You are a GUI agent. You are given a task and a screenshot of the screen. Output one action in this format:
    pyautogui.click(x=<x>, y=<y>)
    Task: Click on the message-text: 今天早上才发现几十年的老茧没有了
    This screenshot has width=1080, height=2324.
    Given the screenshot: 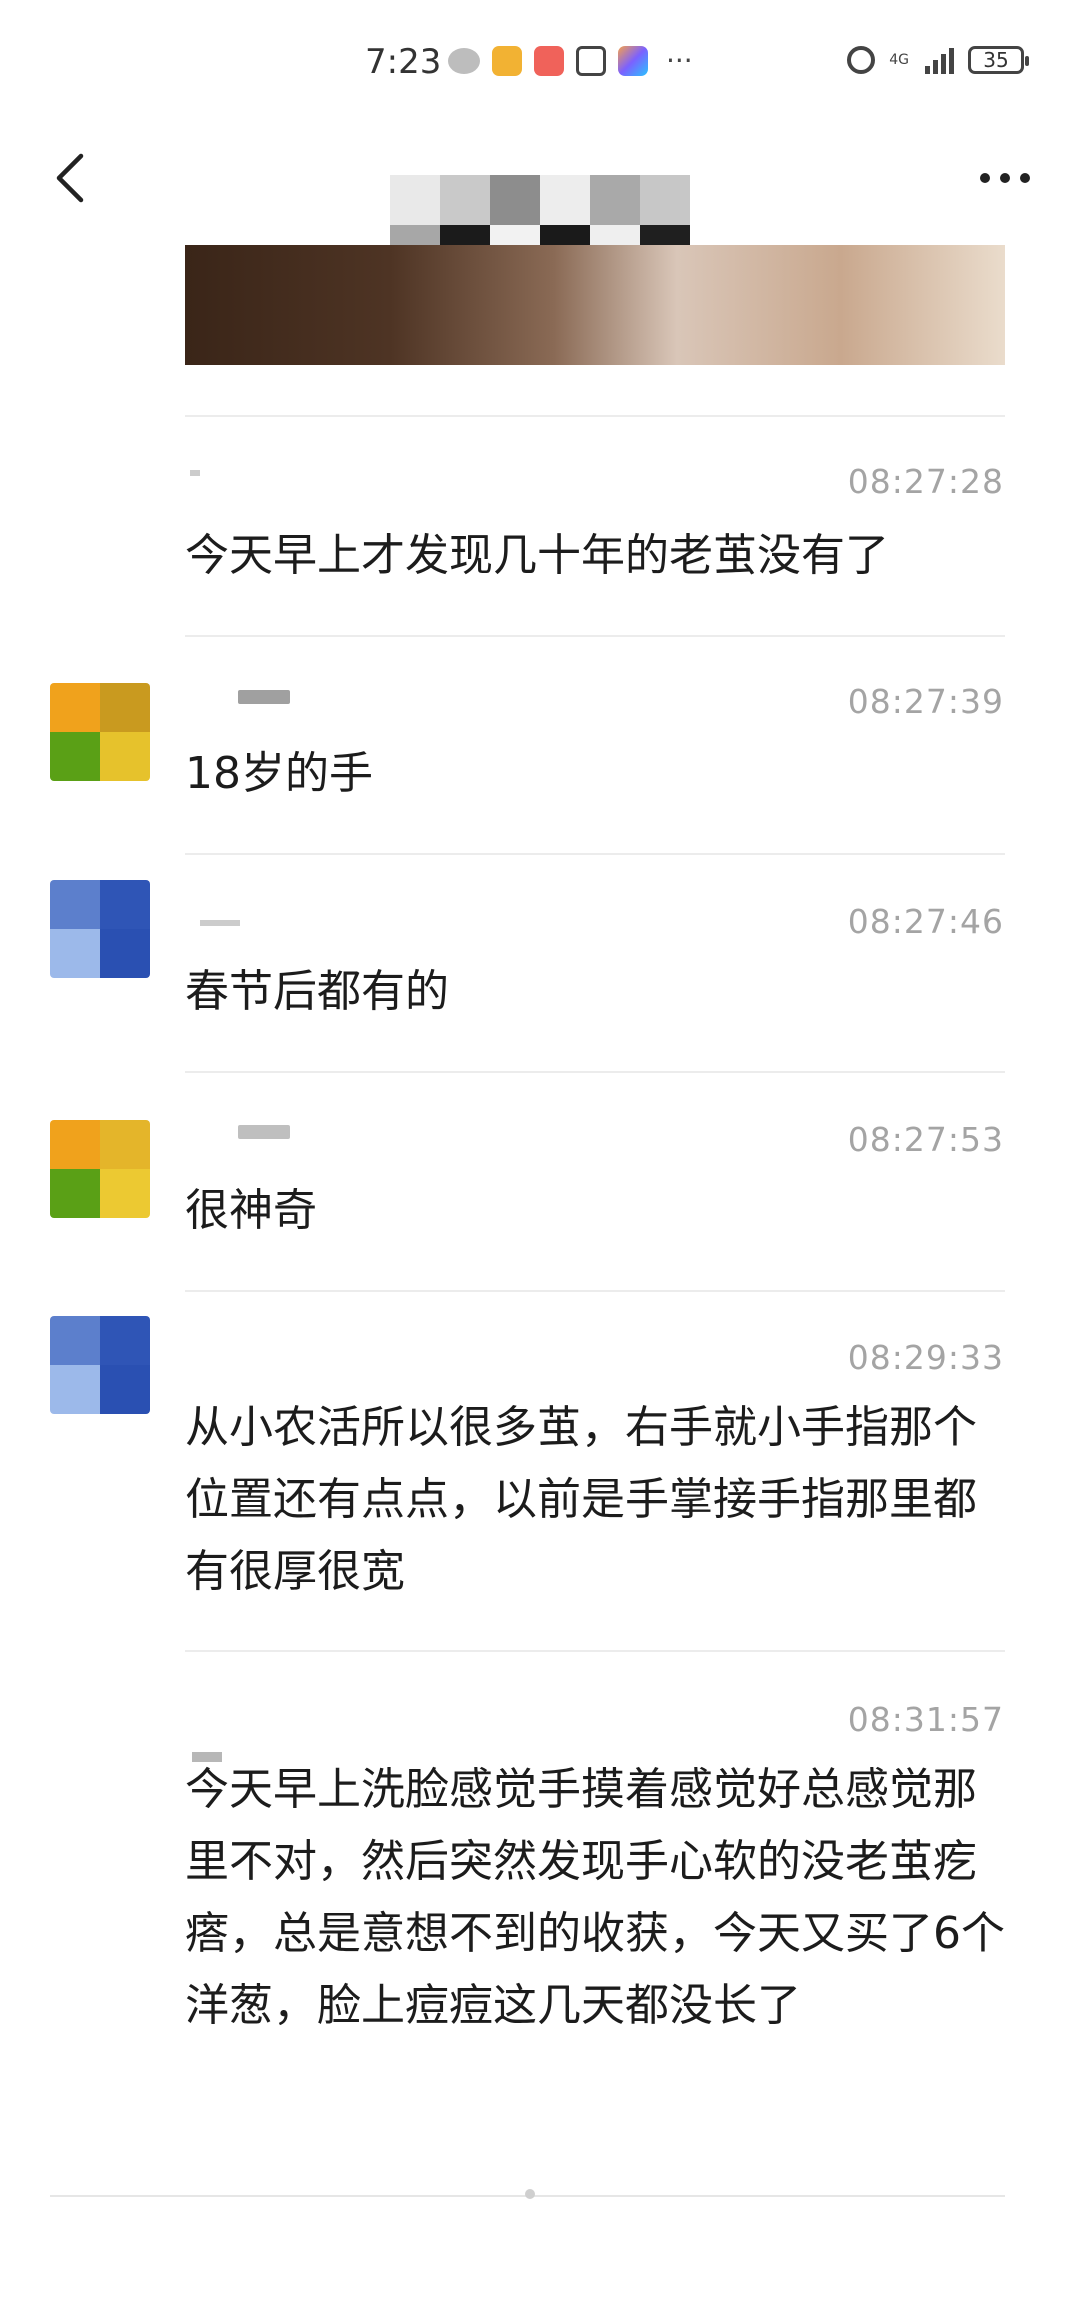 What is the action you would take?
    pyautogui.click(x=537, y=555)
    